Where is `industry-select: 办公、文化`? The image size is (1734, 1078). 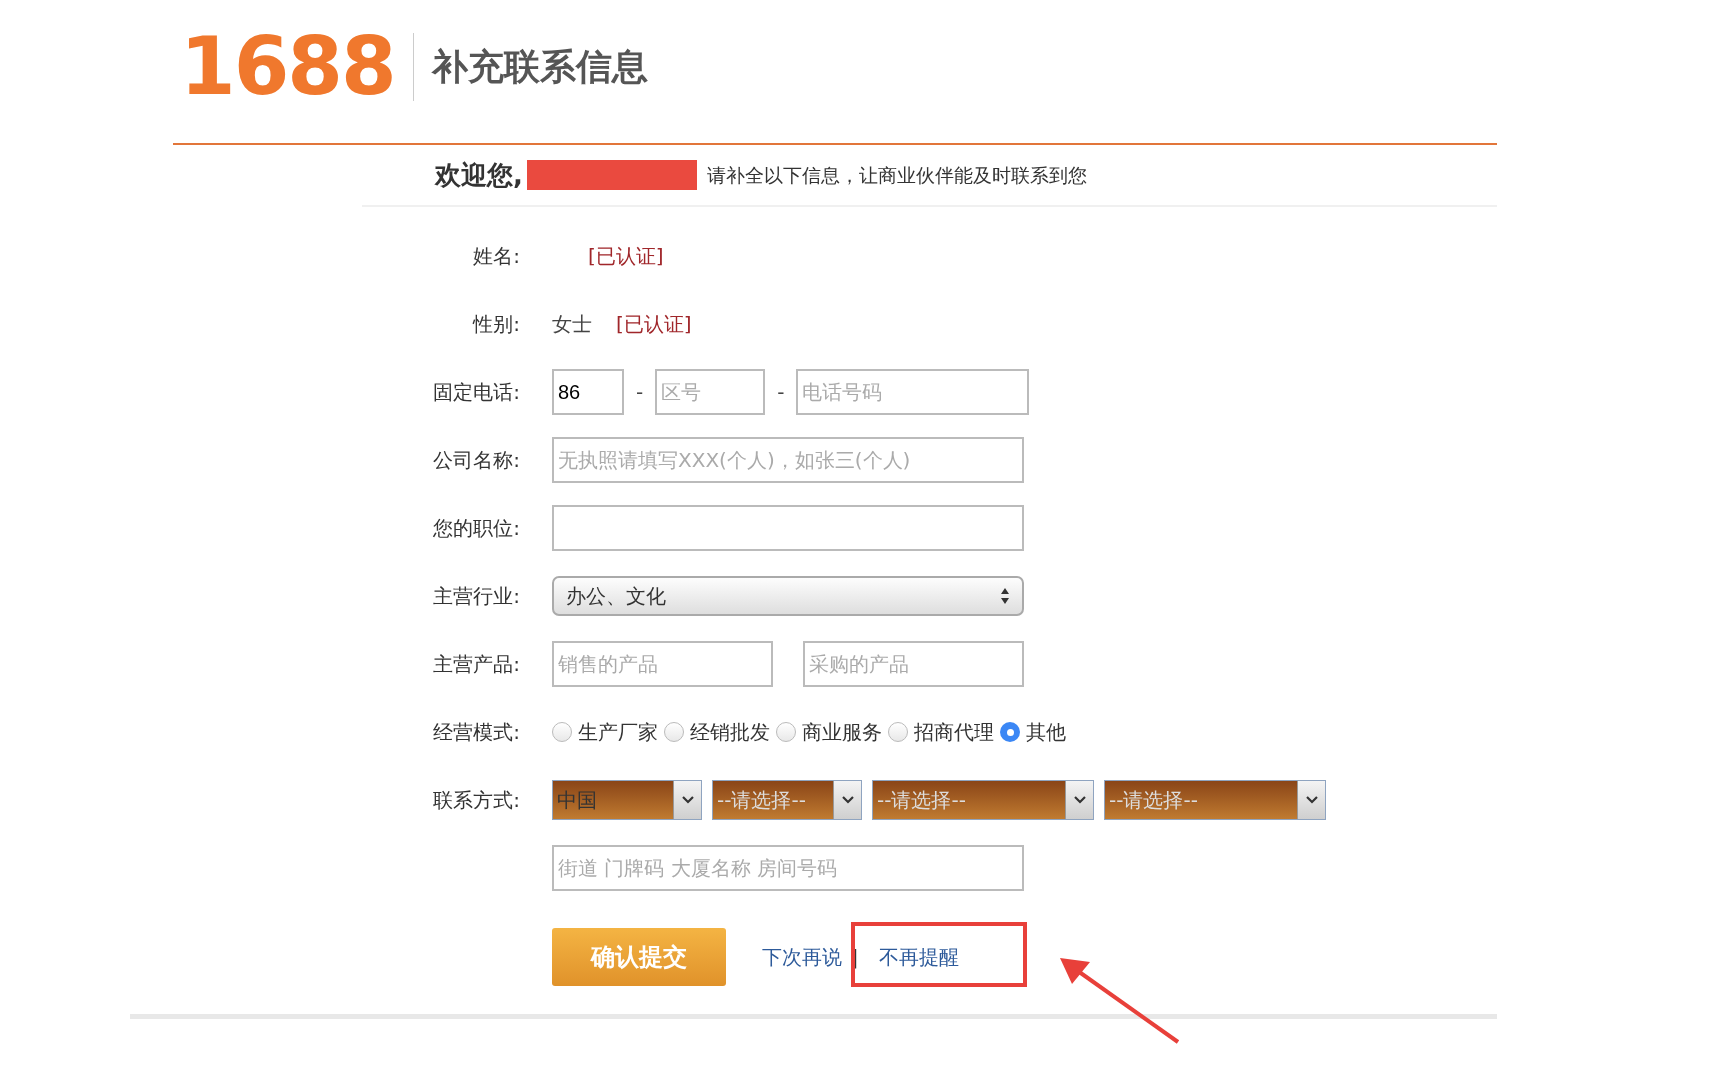 industry-select: 办公、文化 is located at coordinates (788, 596).